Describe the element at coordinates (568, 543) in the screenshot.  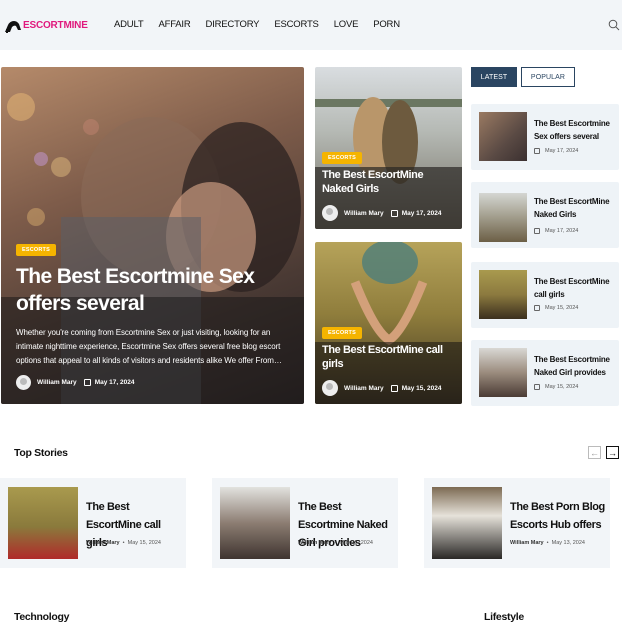
I see `story-date: May 13, 2024` at that location.